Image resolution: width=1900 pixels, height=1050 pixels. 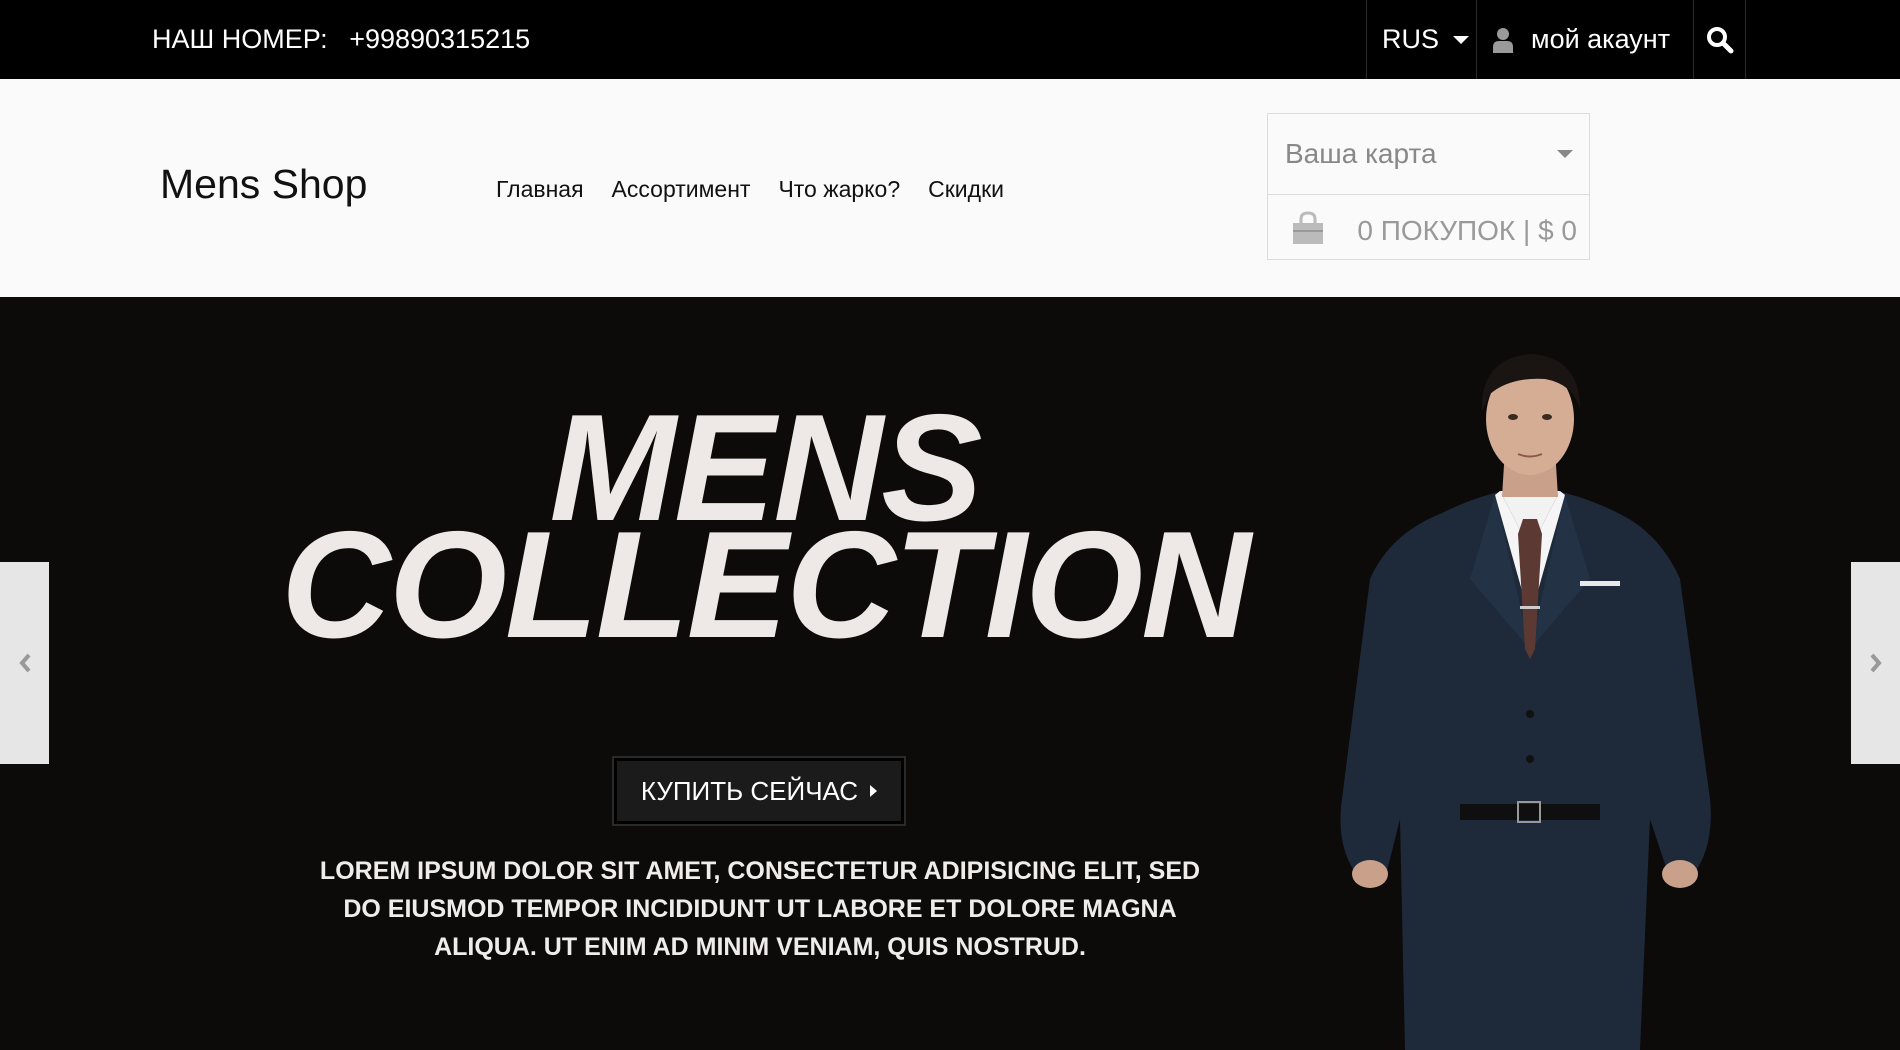 What do you see at coordinates (1361, 153) in the screenshot?
I see `cart-placeholder: Ваша карта` at bounding box center [1361, 153].